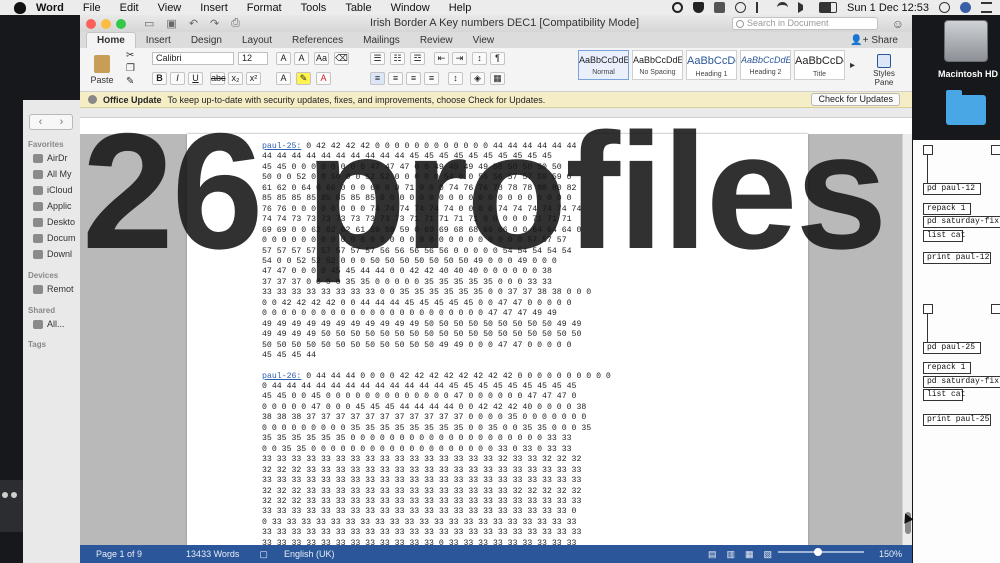  I want to click on styles-pane-button: Styles Pane, so click(884, 70).